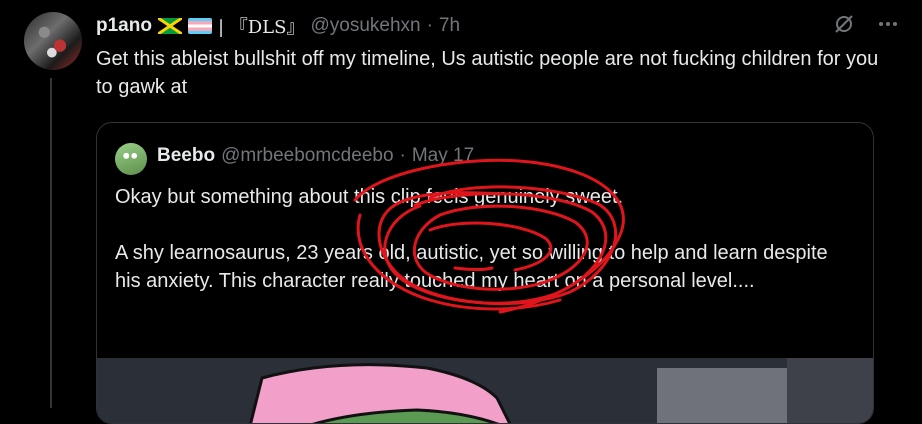 The image size is (922, 424). I want to click on quoted-header: Beebo @mrbeebomcdeebo · May 17, so click(315, 156).